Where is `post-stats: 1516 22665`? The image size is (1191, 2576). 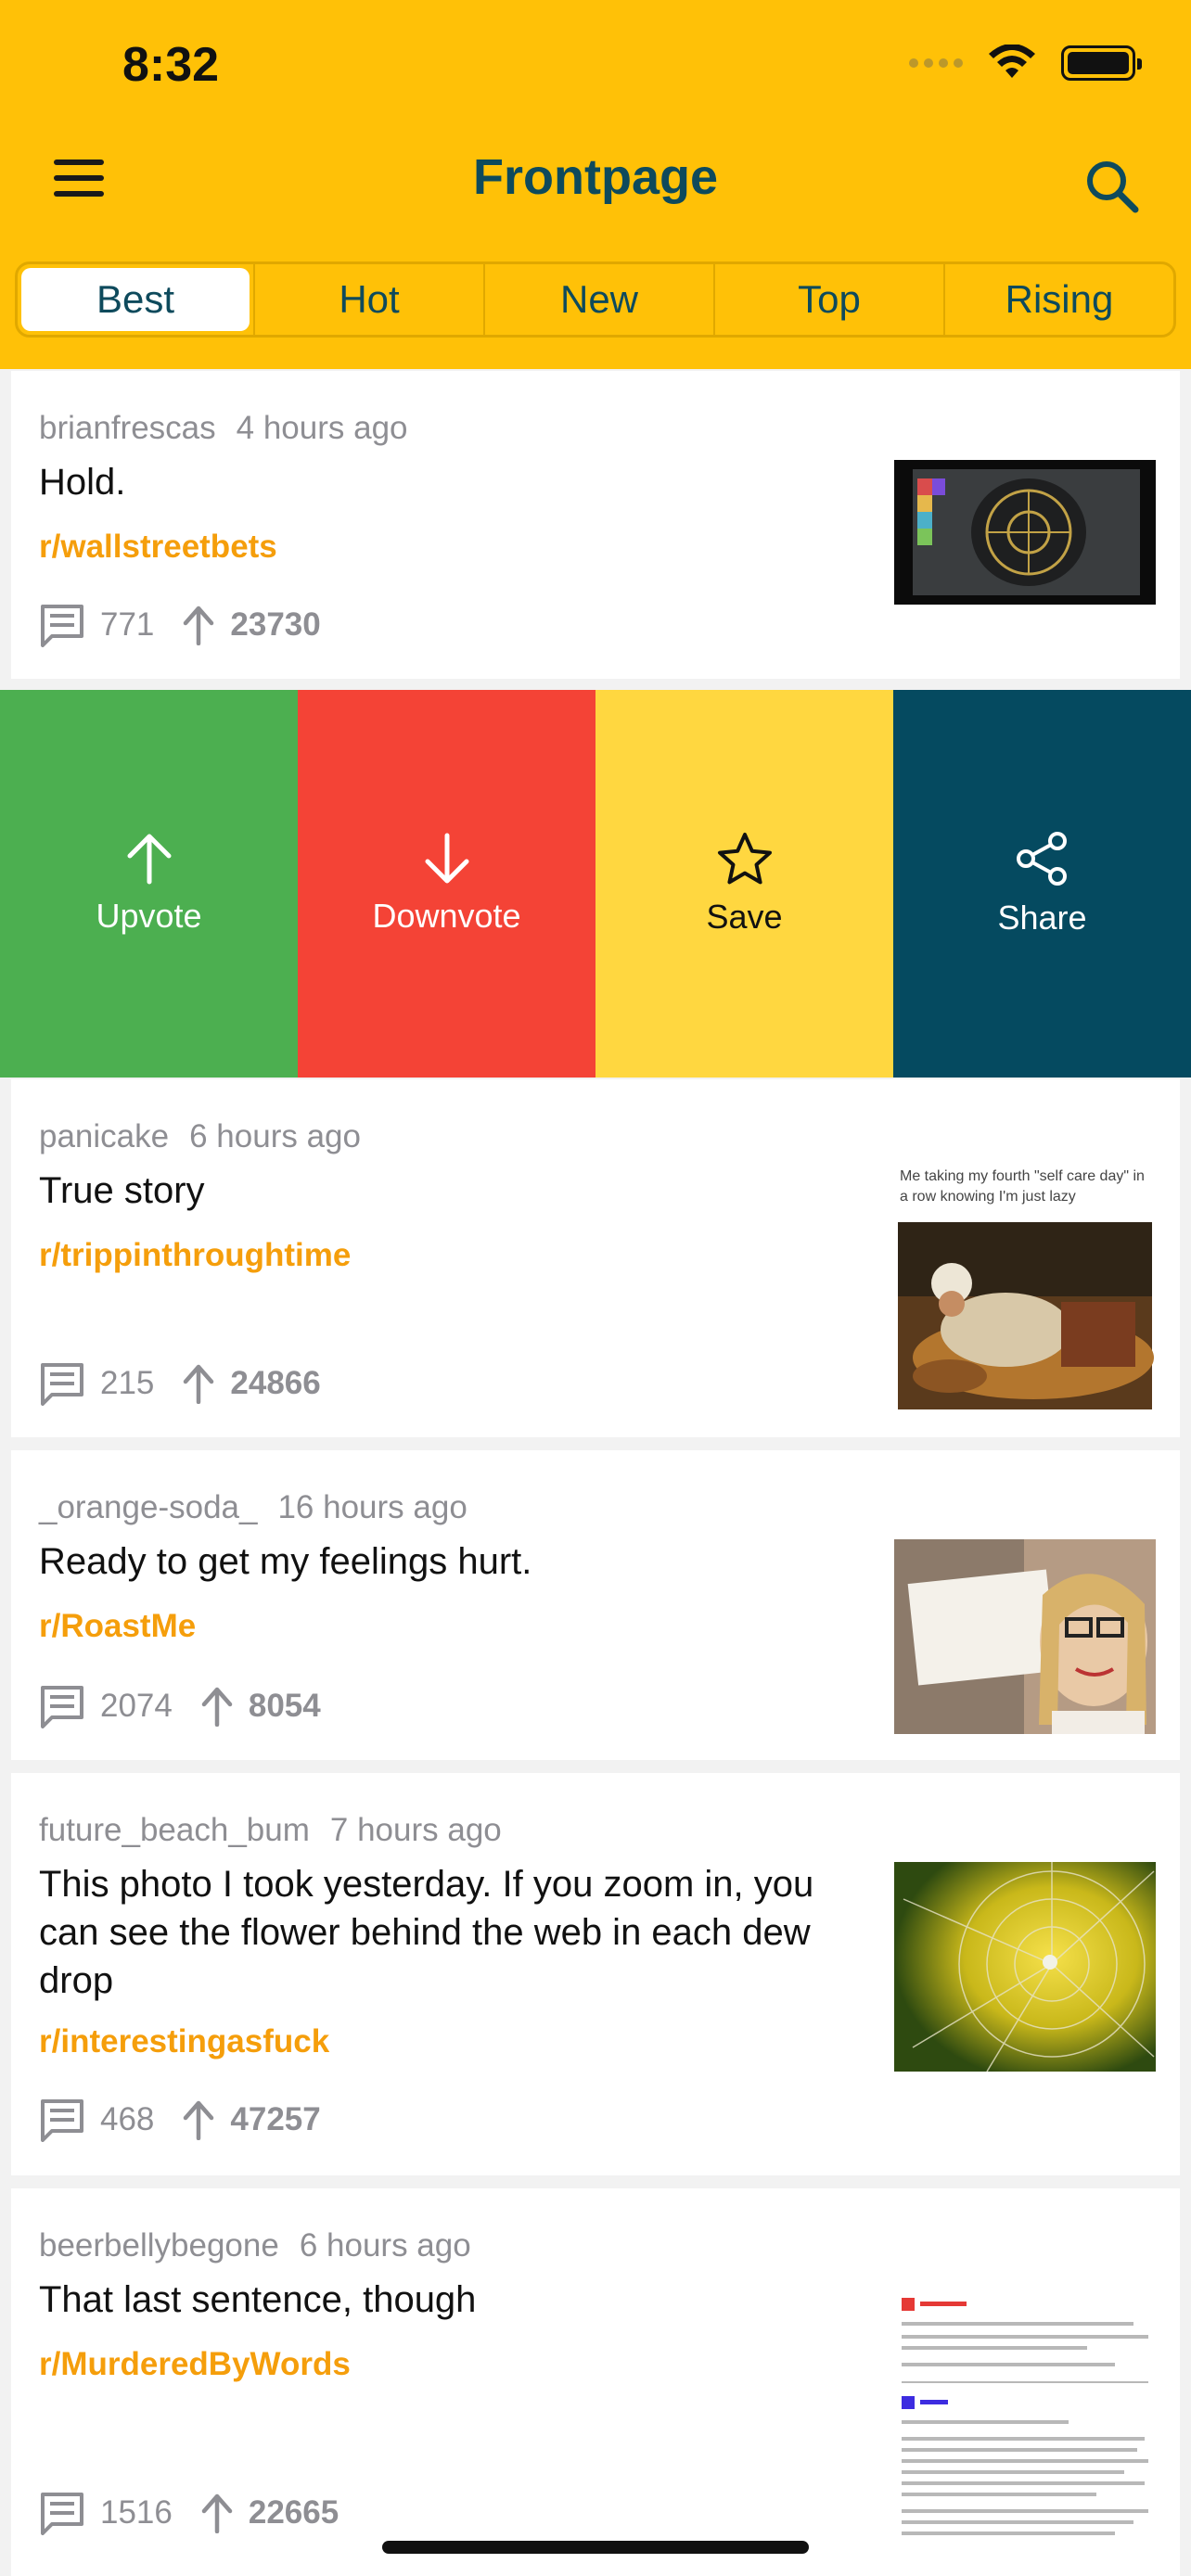 post-stats: 1516 22665 is located at coordinates (189, 2513).